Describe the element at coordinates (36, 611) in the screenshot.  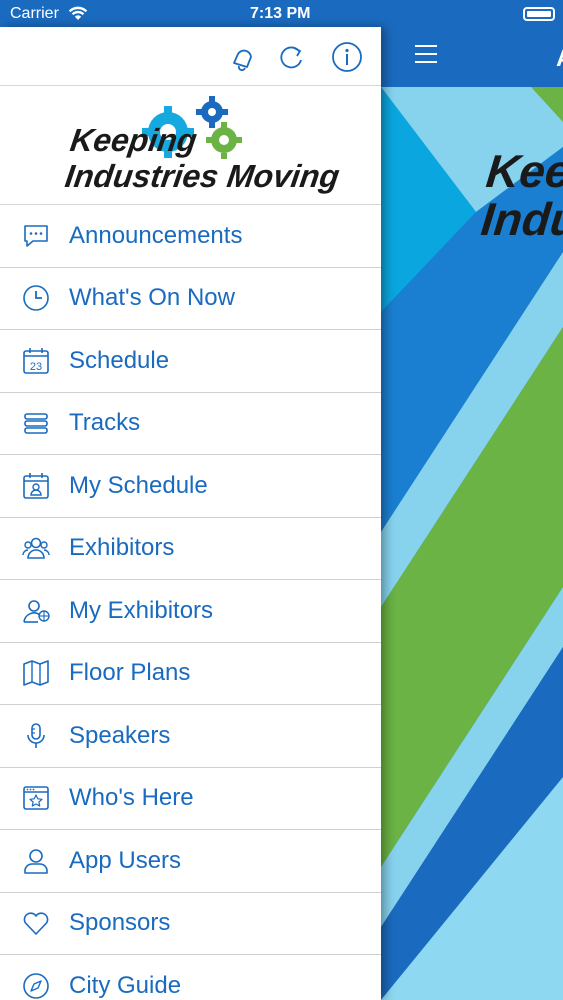
I see `user-globe-icon` at that location.